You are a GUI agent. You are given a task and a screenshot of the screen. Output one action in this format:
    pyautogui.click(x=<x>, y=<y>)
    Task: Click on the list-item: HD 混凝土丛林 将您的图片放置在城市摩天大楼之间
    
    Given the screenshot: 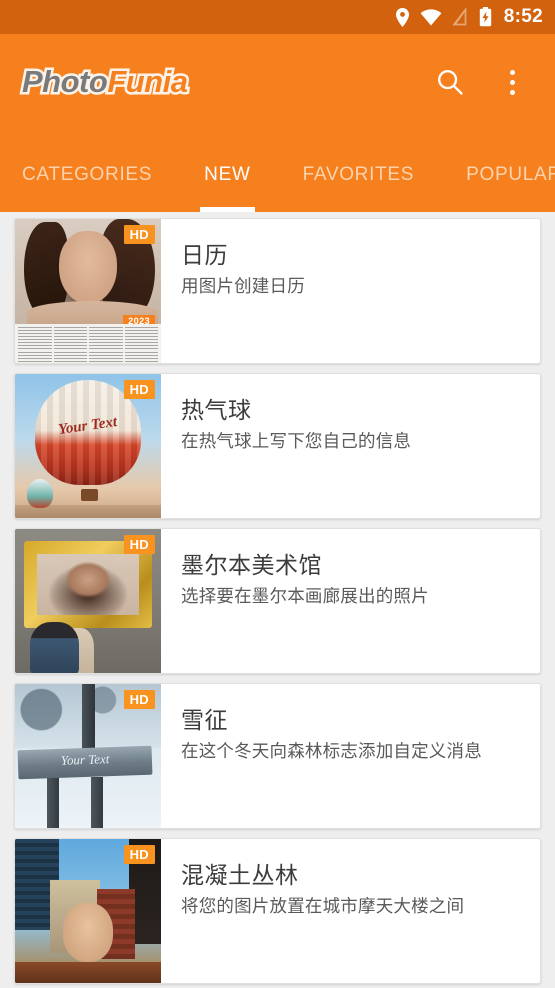 What is the action you would take?
    pyautogui.click(x=277, y=911)
    